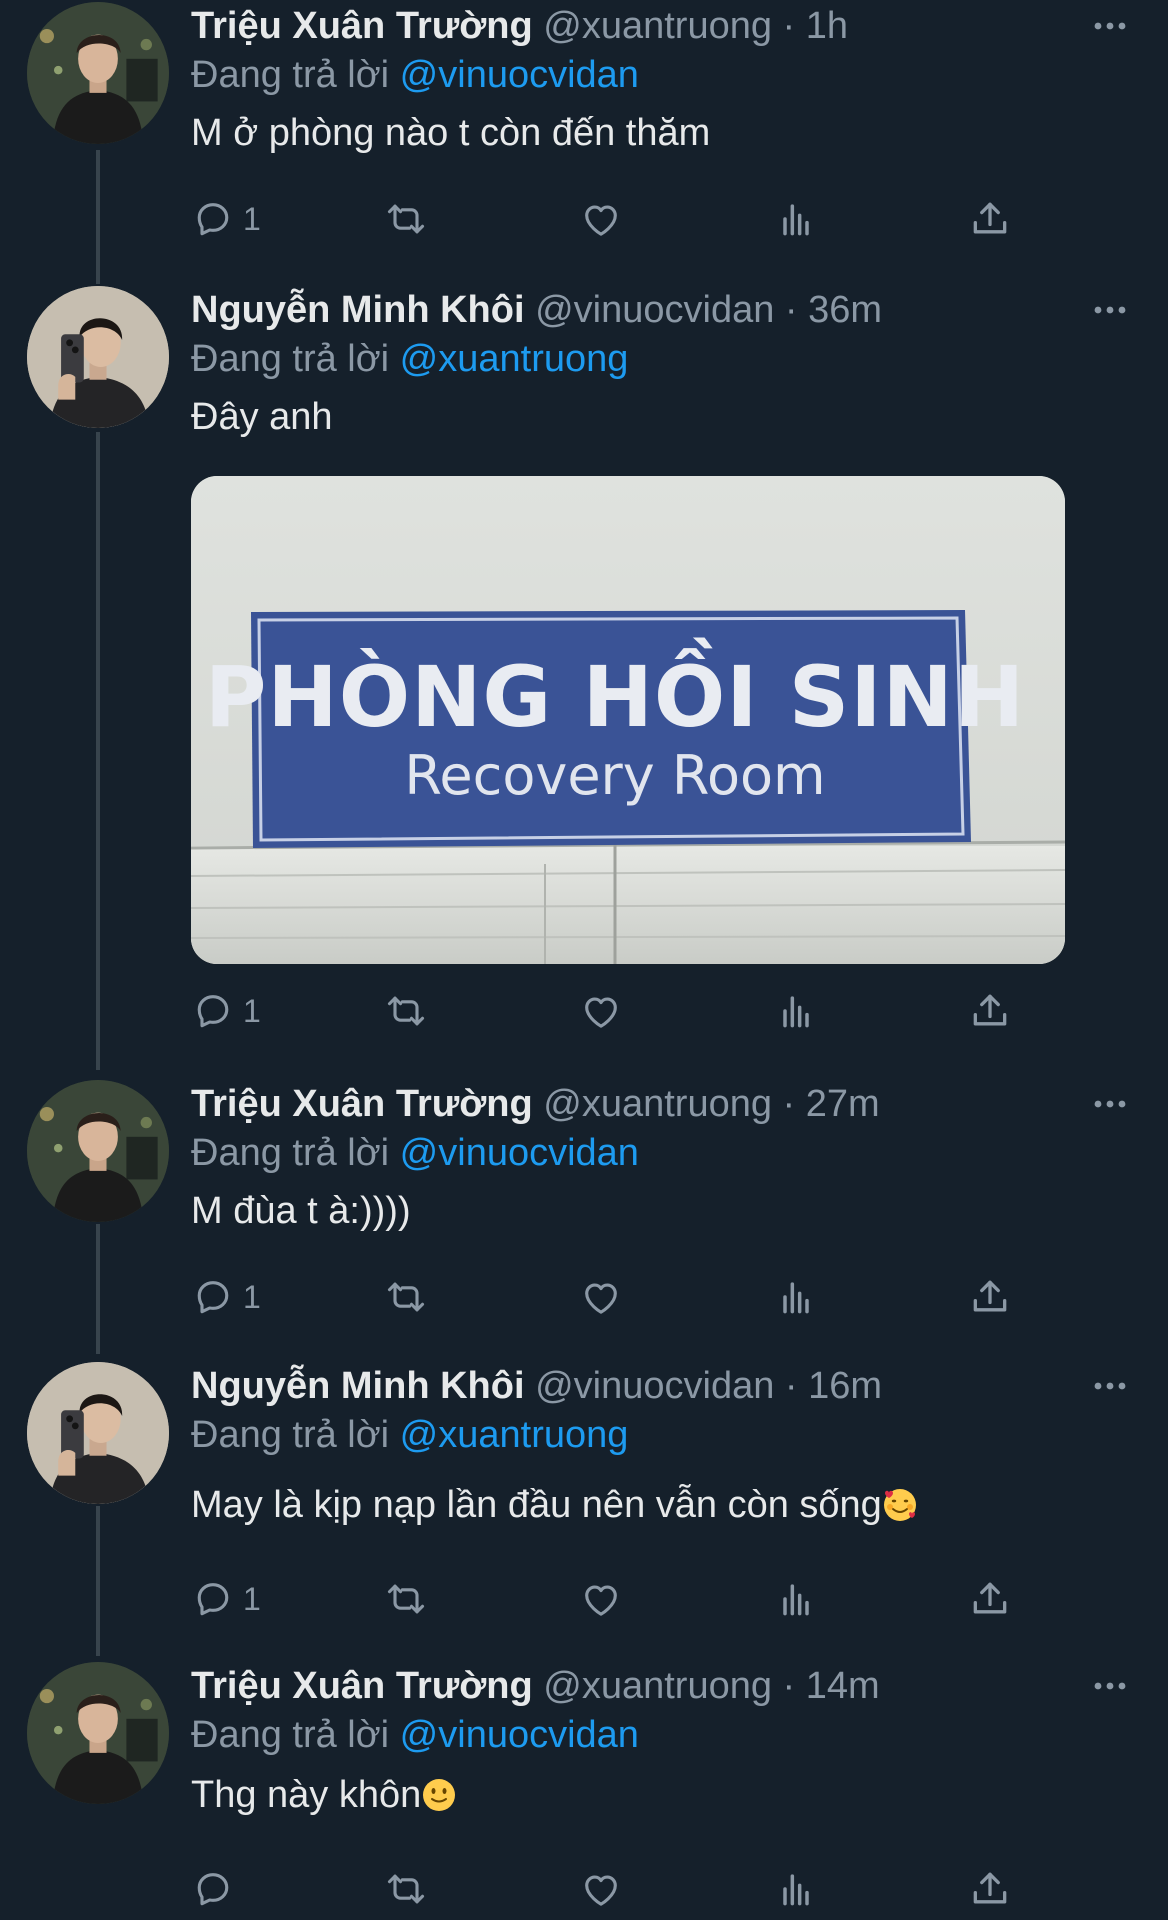  What do you see at coordinates (845, 1386) in the screenshot?
I see `timestamp: 16m` at bounding box center [845, 1386].